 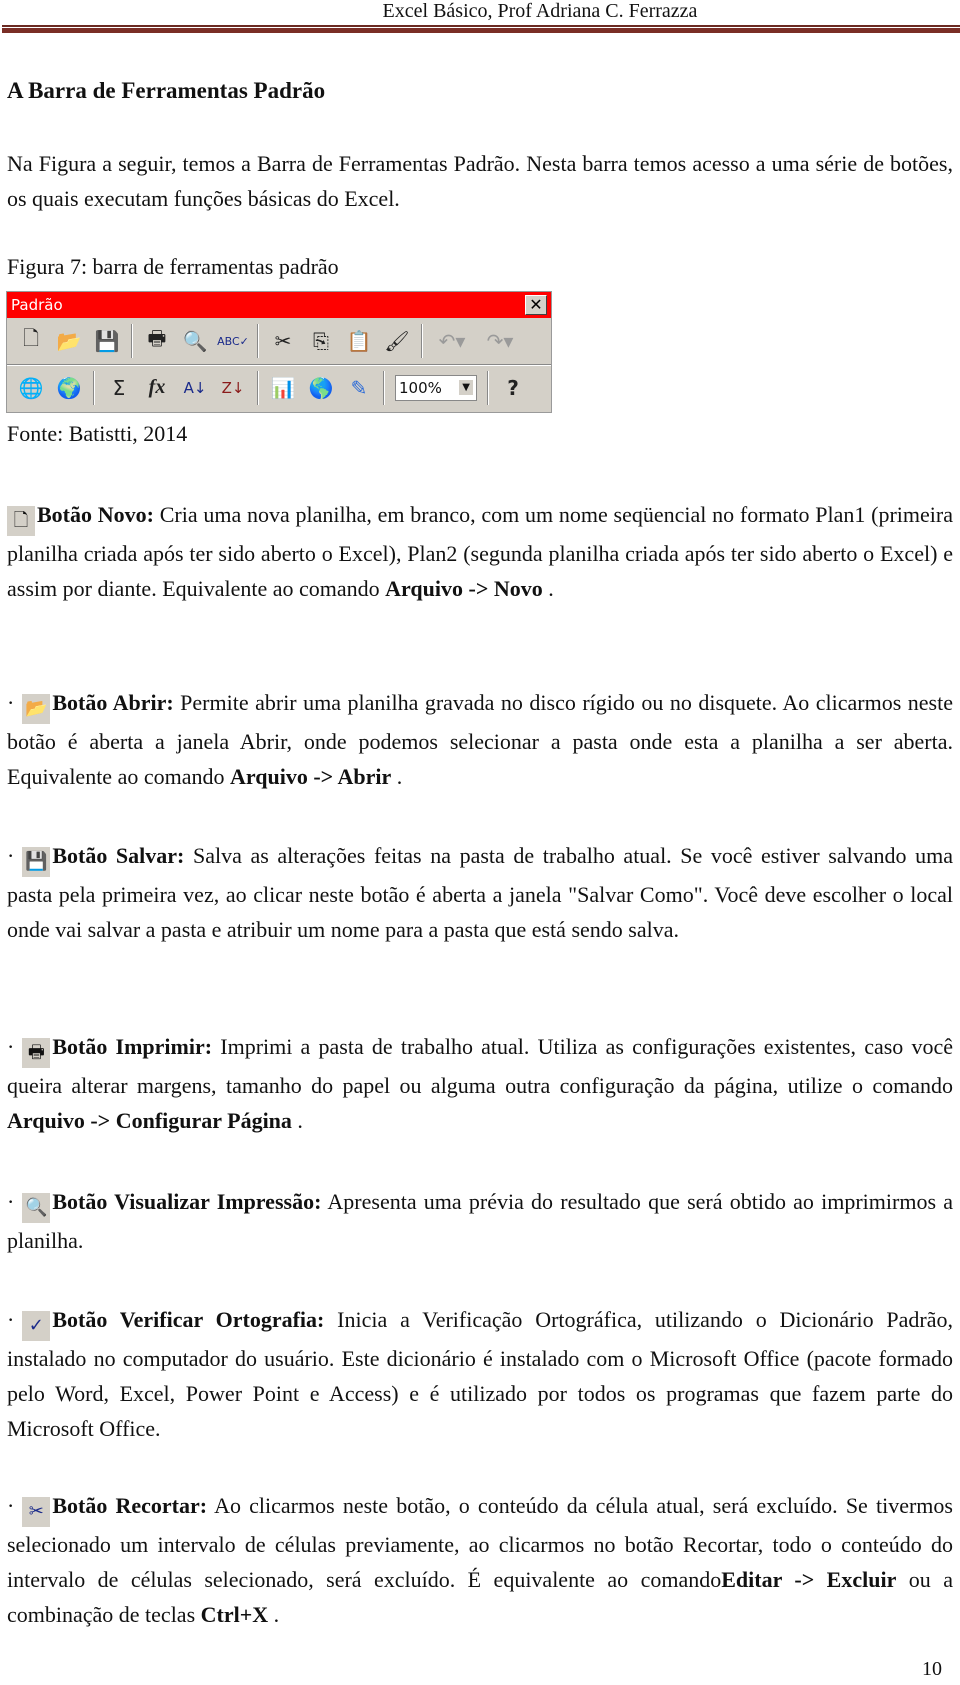 I want to click on zoom-select: 100% ▼, so click(x=436, y=387).